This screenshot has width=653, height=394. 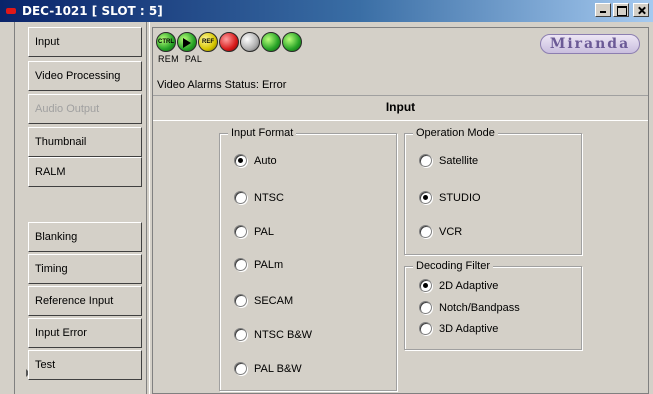 I want to click on window-controls, so click(x=622, y=10).